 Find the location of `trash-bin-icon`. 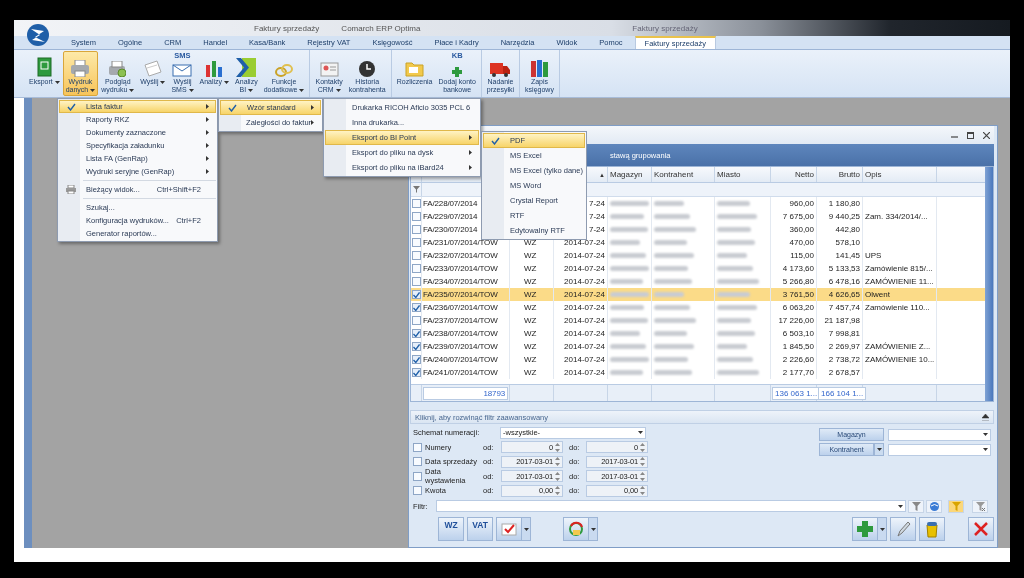

trash-bin-icon is located at coordinates (932, 529).